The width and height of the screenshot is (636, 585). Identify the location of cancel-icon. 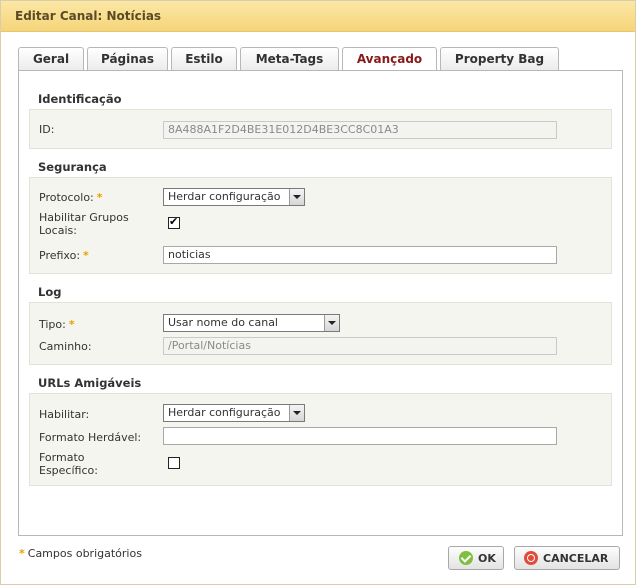
(531, 558).